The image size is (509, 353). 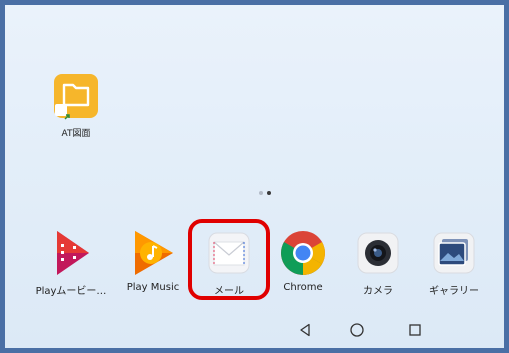 What do you see at coordinates (378, 253) in the screenshot?
I see `camera-icon` at bounding box center [378, 253].